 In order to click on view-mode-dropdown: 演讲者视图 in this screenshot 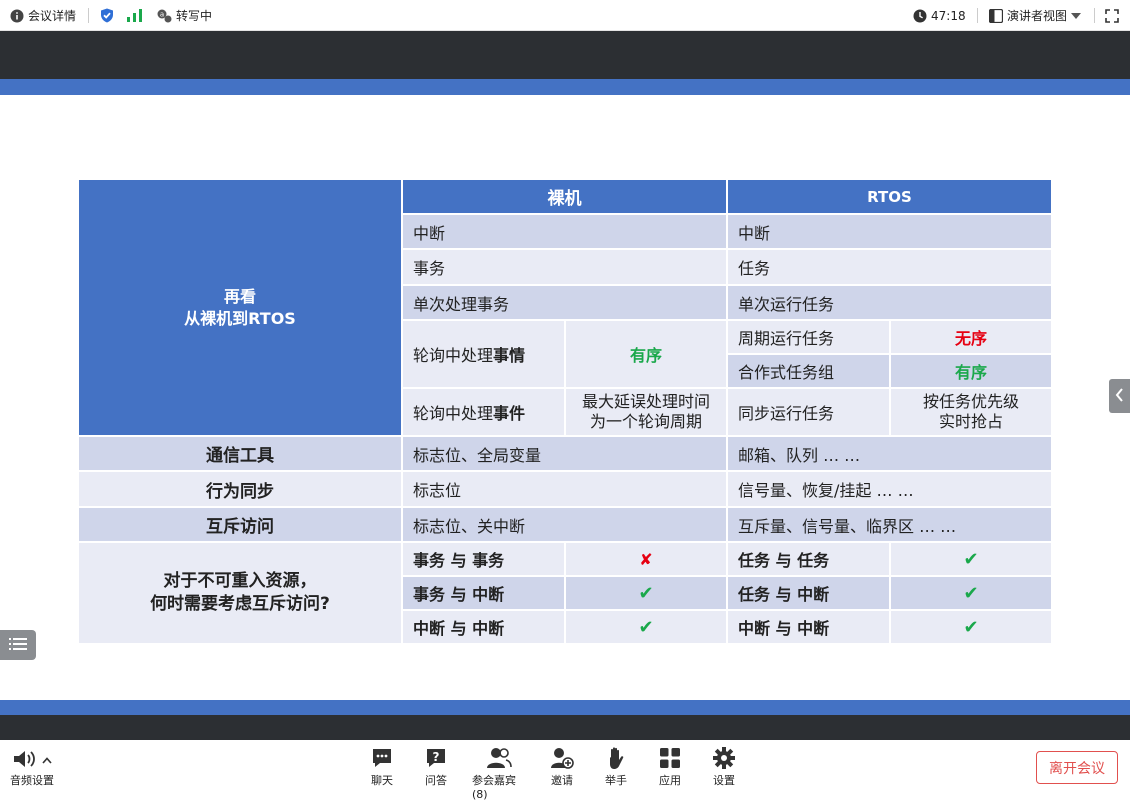, I will do `click(1035, 15)`.